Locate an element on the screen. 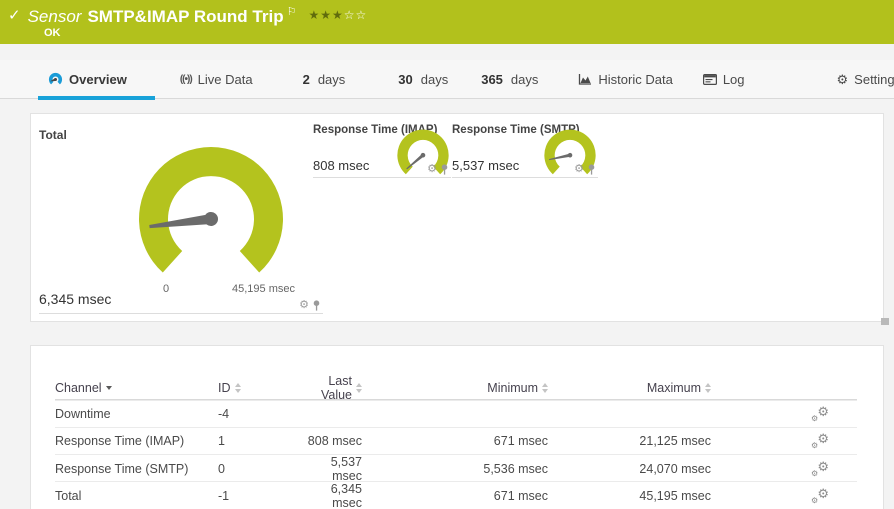  channel-name: Response Time (SMTP) is located at coordinates (122, 469).